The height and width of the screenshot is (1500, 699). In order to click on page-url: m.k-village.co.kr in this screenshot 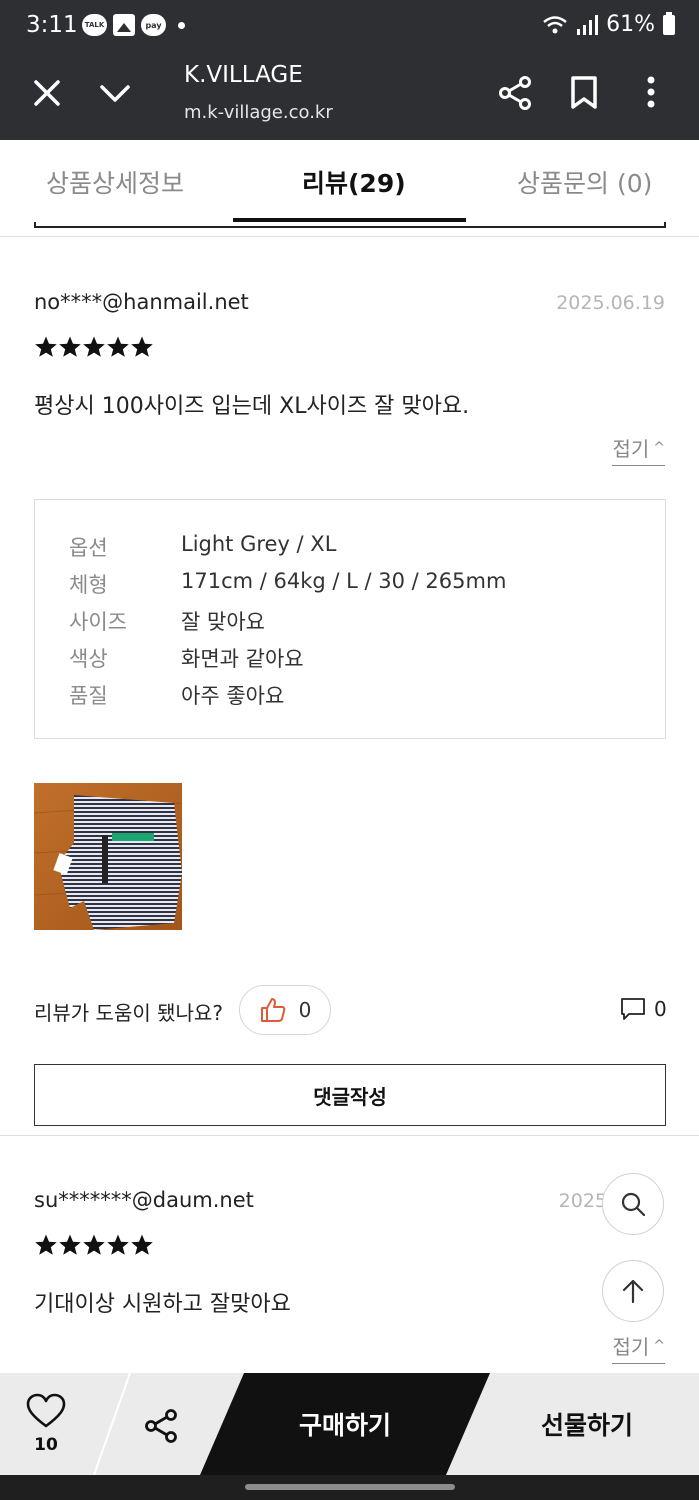, I will do `click(258, 112)`.